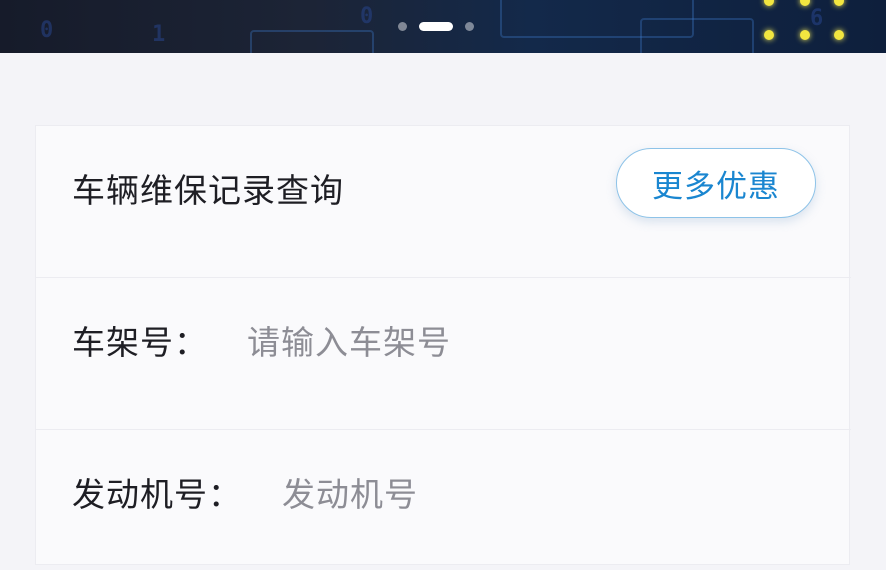  Describe the element at coordinates (350, 492) in the screenshot. I see `engine-number-input: 发动机号` at that location.